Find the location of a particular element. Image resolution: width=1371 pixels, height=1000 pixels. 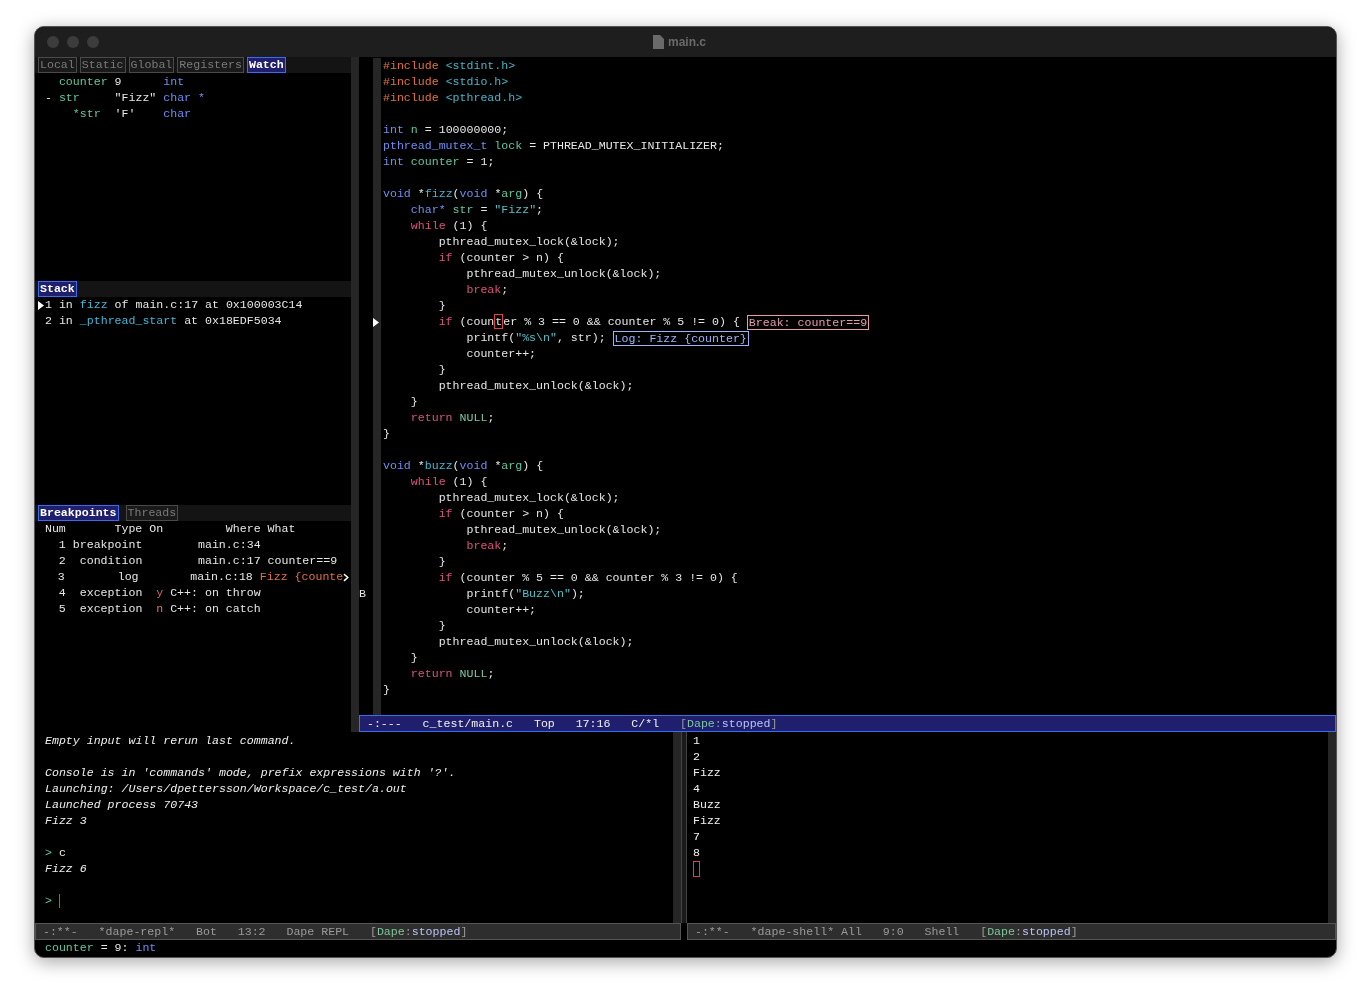

breakpoint-marker: B is located at coordinates (362, 594).